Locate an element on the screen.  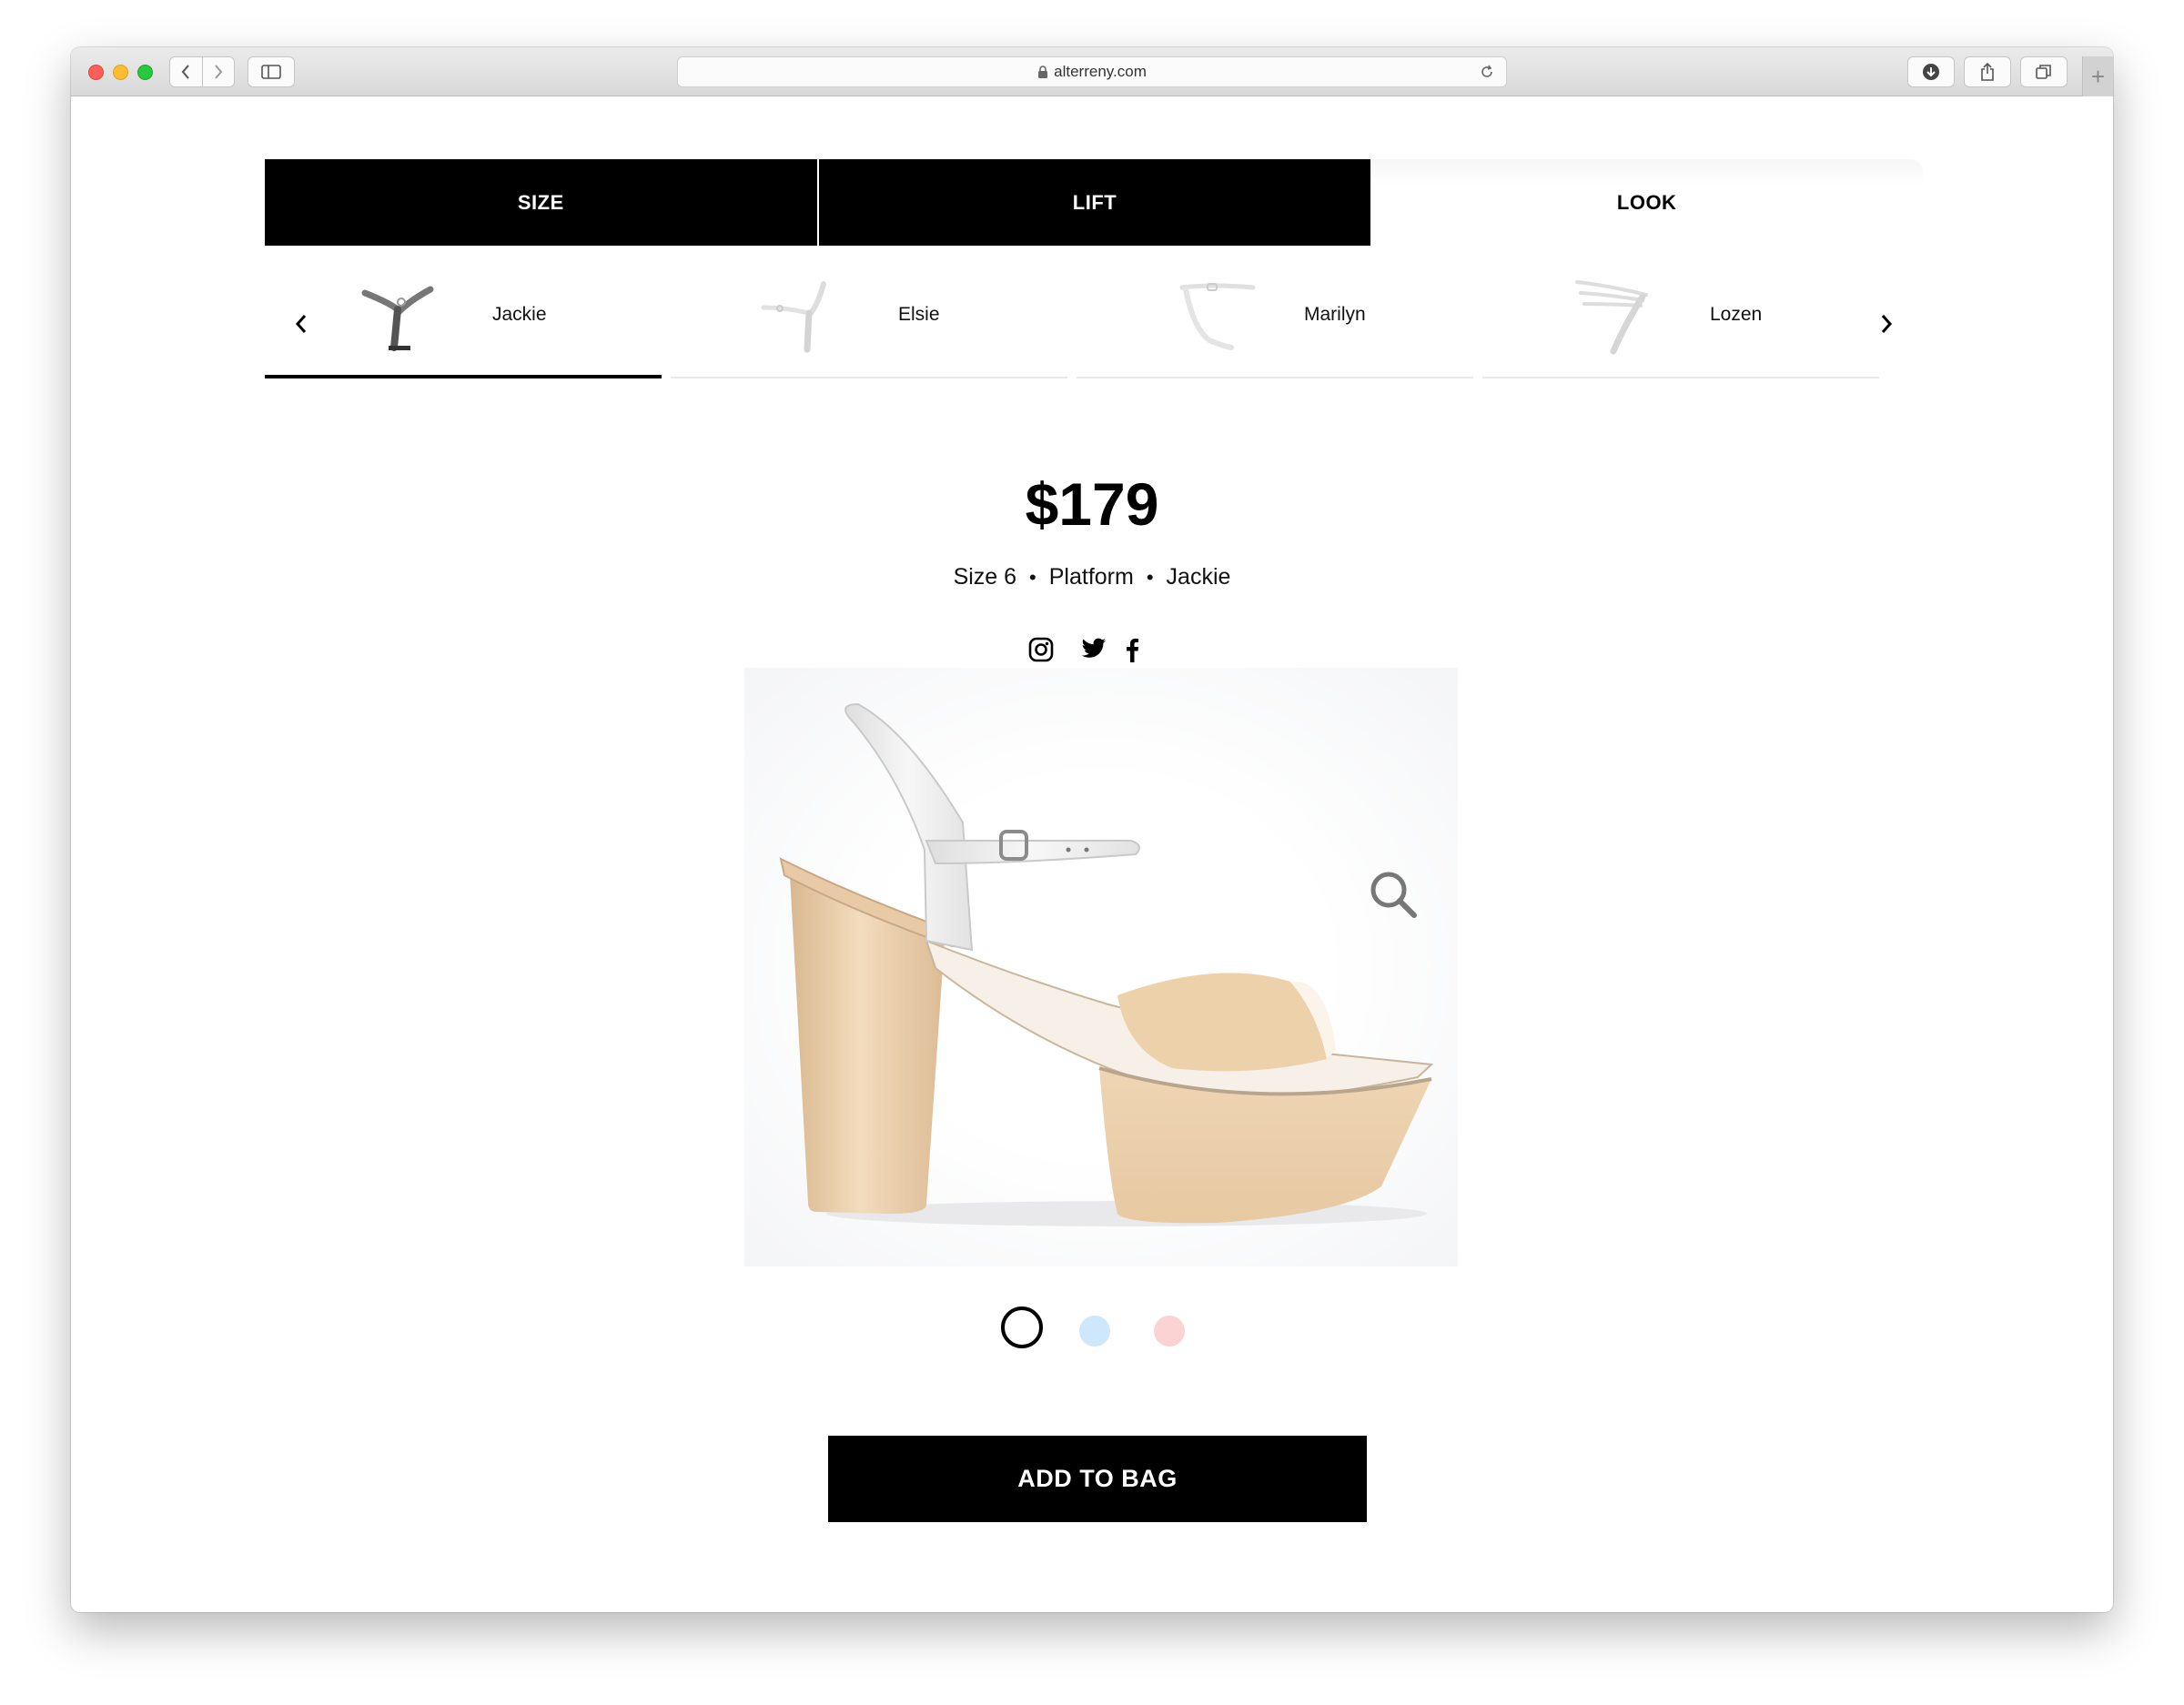
style-option-lozen: Lozen is located at coordinates (1681, 323).